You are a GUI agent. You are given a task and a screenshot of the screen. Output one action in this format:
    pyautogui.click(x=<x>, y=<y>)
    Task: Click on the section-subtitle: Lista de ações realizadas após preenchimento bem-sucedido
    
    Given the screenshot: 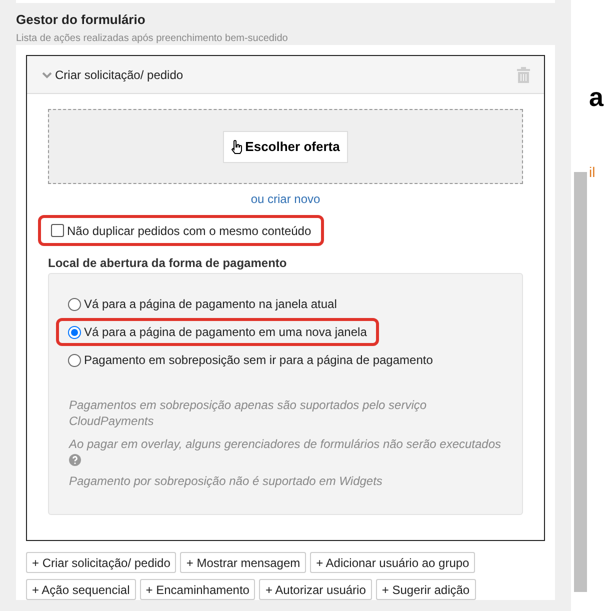 What is the action you would take?
    pyautogui.click(x=152, y=38)
    